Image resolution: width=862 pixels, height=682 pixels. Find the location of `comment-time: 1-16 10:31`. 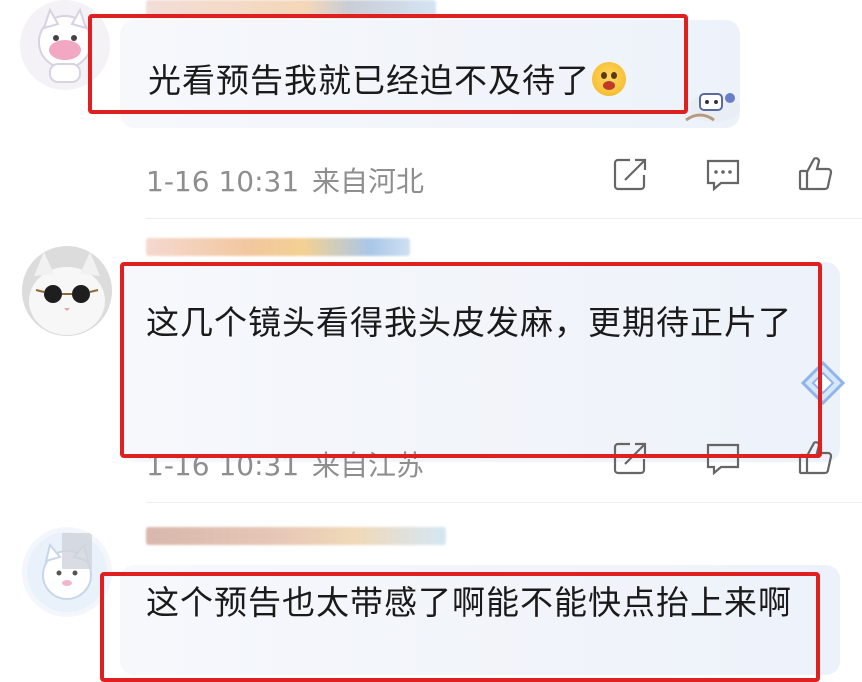

comment-time: 1-16 10:31 is located at coordinates (223, 181).